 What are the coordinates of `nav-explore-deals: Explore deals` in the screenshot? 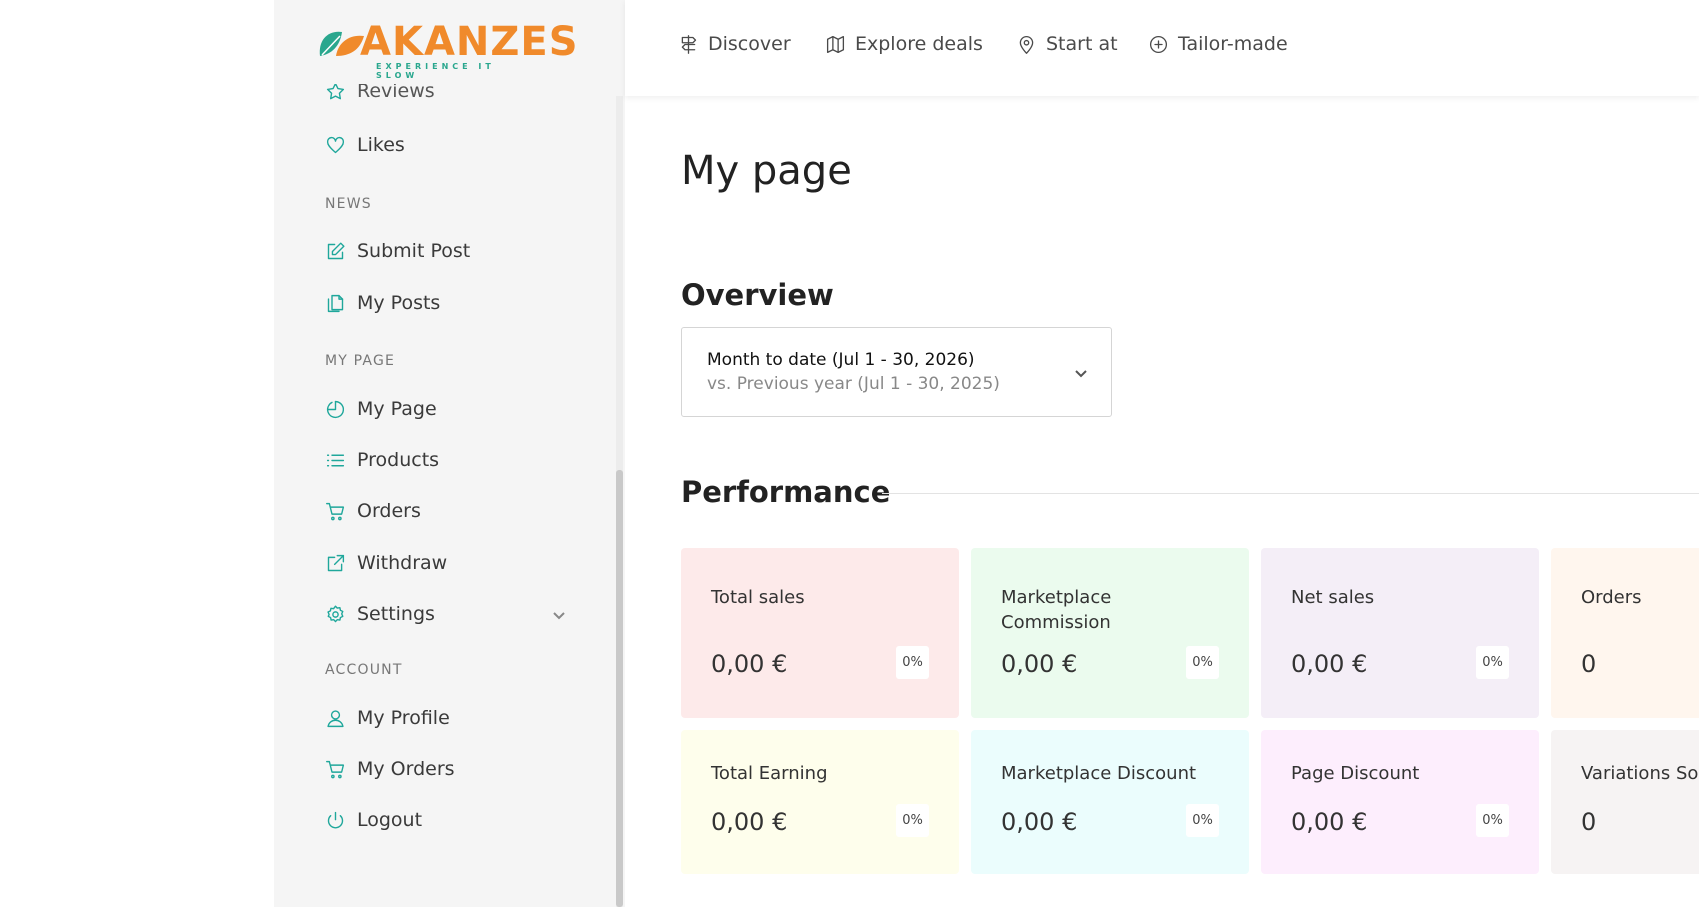 It's located at (904, 44).